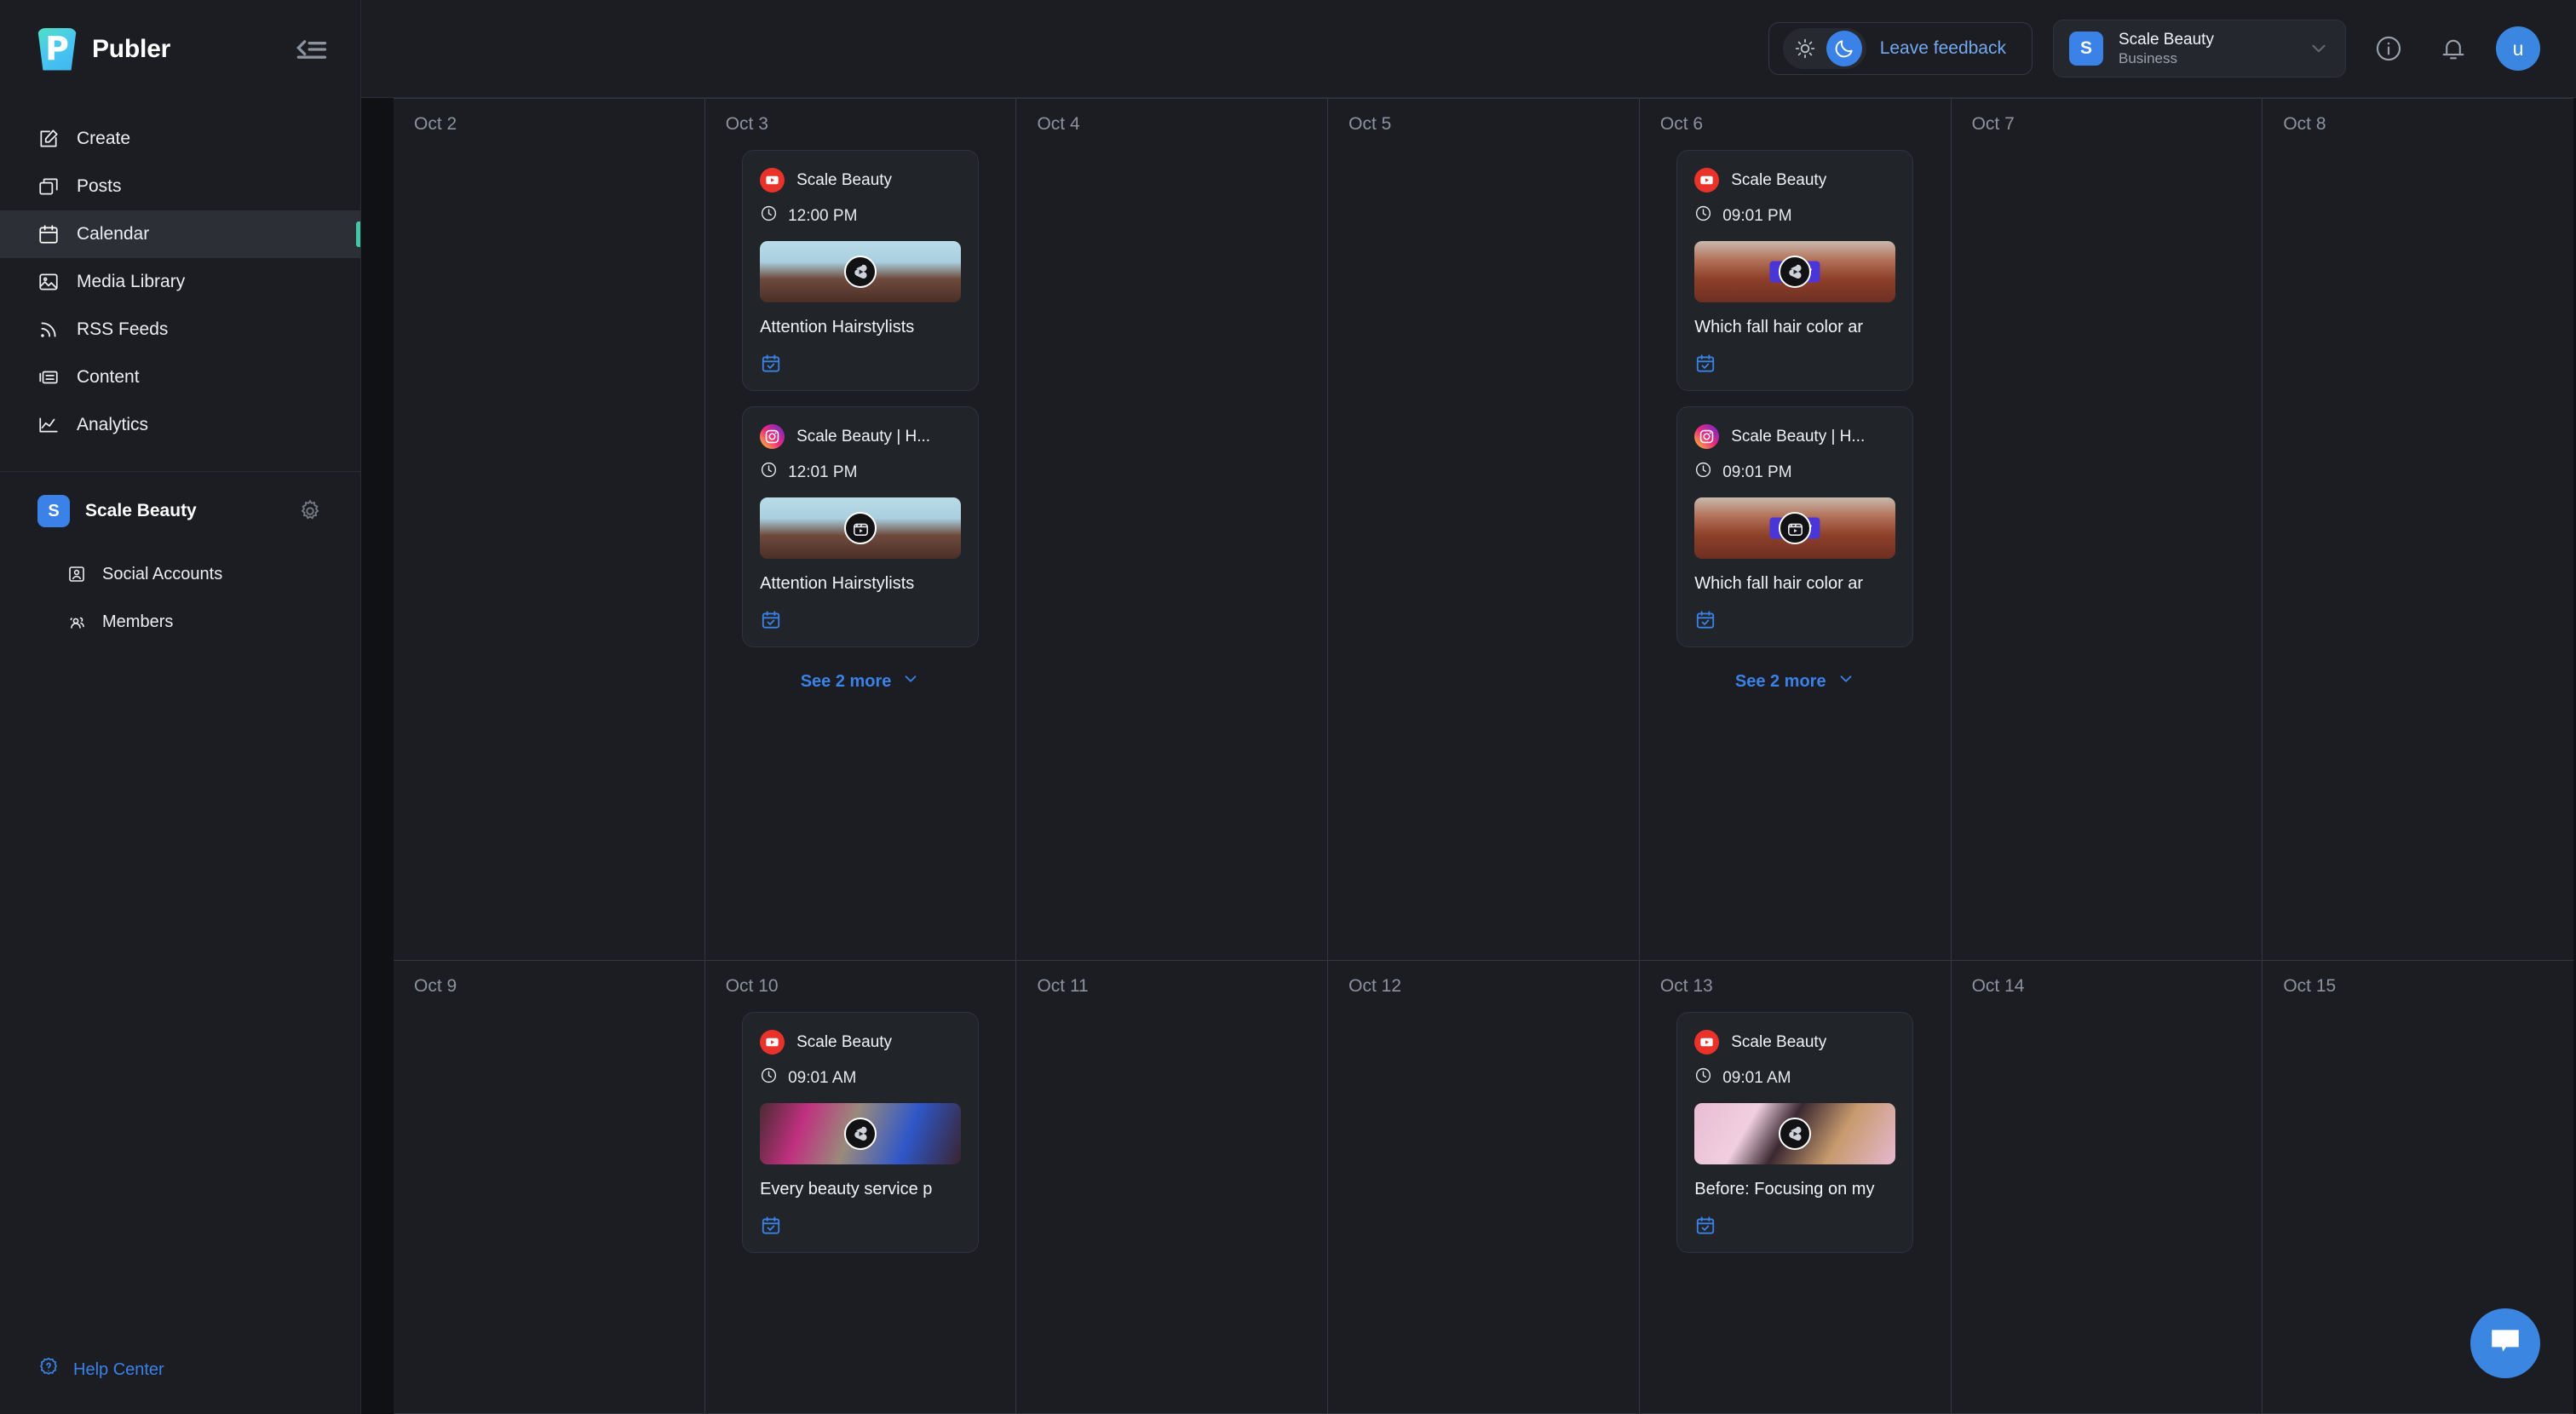 The image size is (2576, 1414). I want to click on day-cell: Oct 9, so click(549, 1187).